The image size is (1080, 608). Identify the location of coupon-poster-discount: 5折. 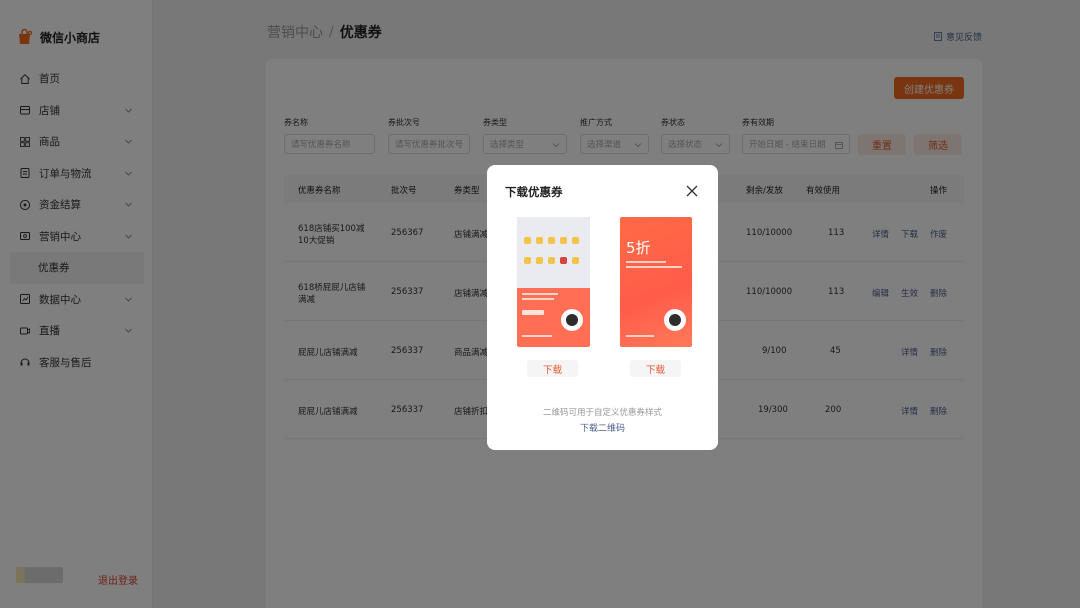
(656, 282).